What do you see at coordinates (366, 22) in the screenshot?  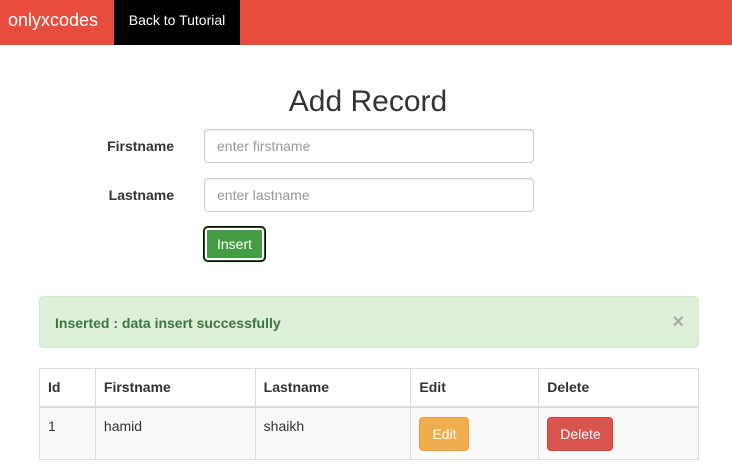 I see `navbar: onlyxcodes Back to Tutorial` at bounding box center [366, 22].